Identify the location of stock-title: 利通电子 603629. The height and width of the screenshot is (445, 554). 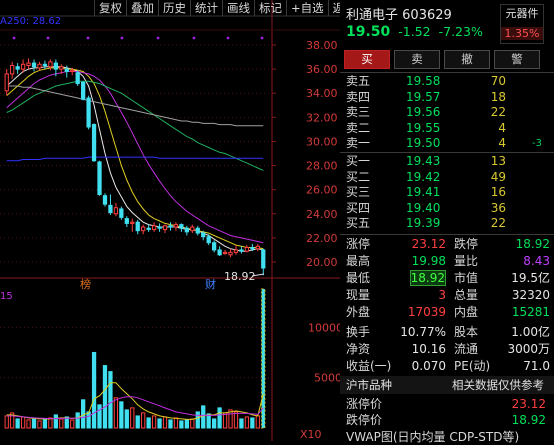
(399, 13).